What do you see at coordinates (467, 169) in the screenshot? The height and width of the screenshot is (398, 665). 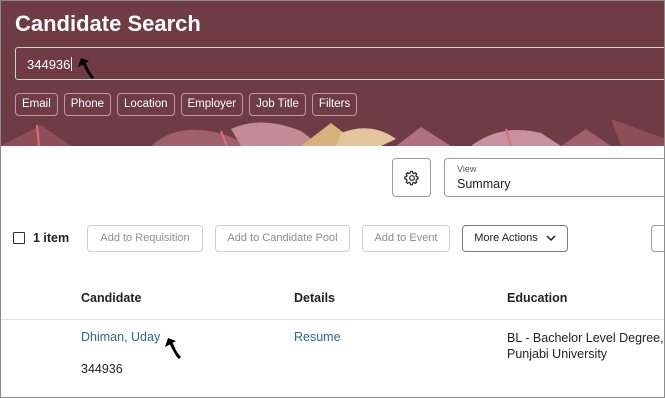 I see `view-select-label: View` at bounding box center [467, 169].